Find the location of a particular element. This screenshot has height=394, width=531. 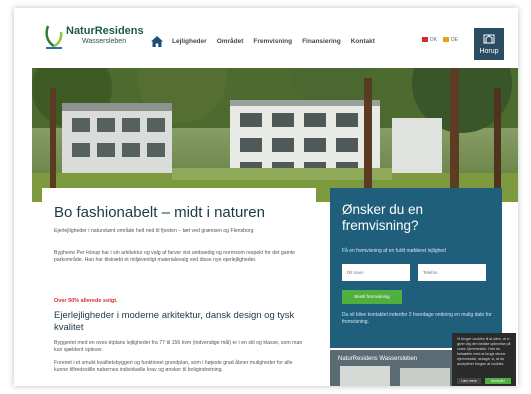

name-input is located at coordinates (376, 272).